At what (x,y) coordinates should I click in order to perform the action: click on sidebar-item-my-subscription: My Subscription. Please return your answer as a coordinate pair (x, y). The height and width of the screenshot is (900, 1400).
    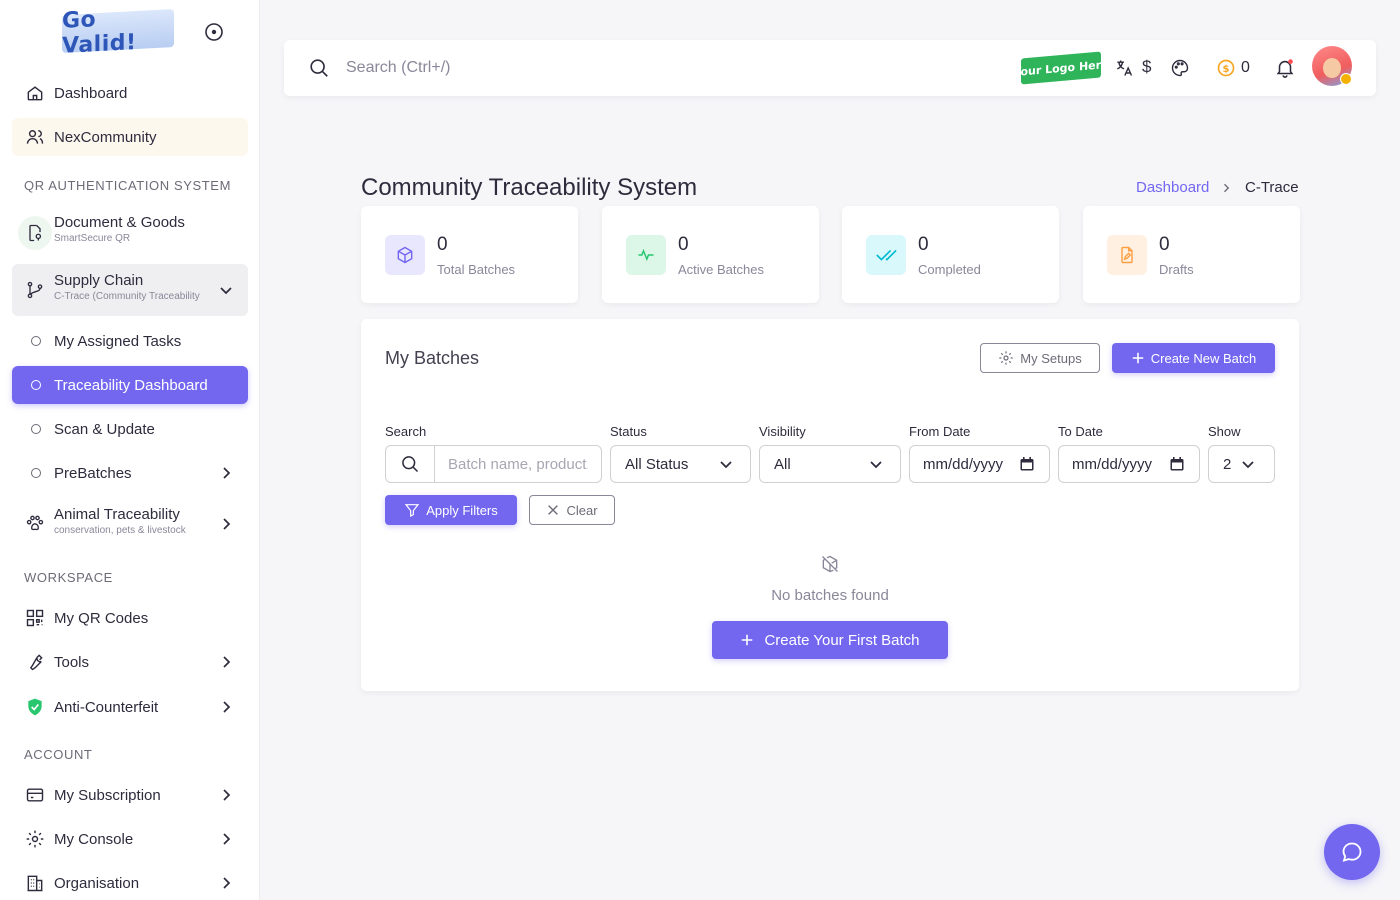
    Looking at the image, I should click on (130, 795).